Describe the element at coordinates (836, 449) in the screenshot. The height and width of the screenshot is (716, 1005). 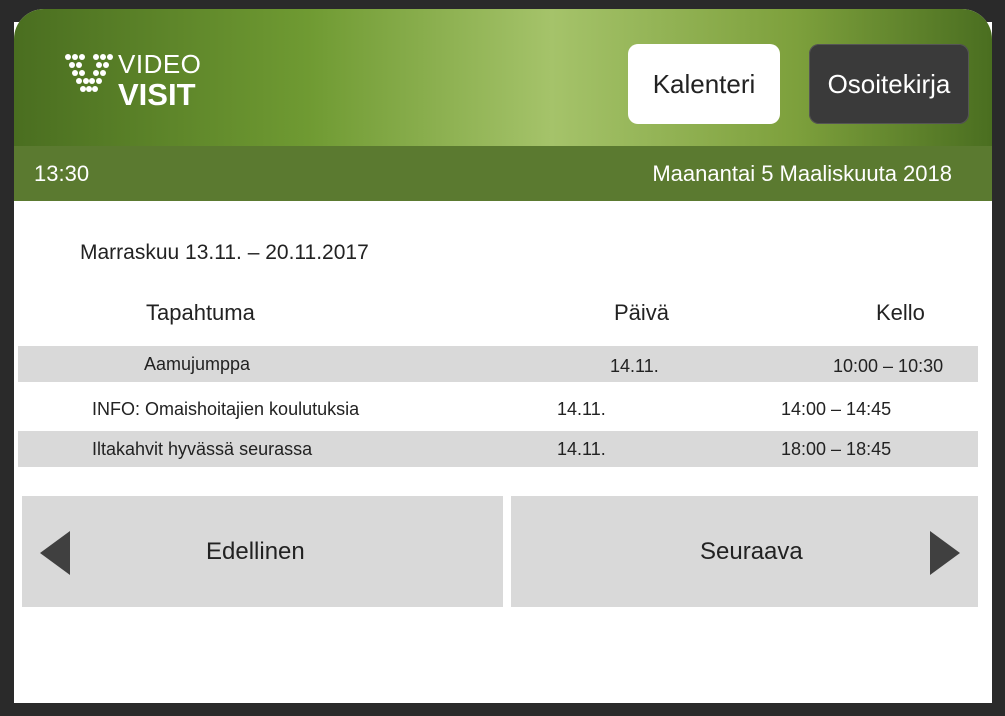
I see `event-time: 18:00 – 18:45` at that location.